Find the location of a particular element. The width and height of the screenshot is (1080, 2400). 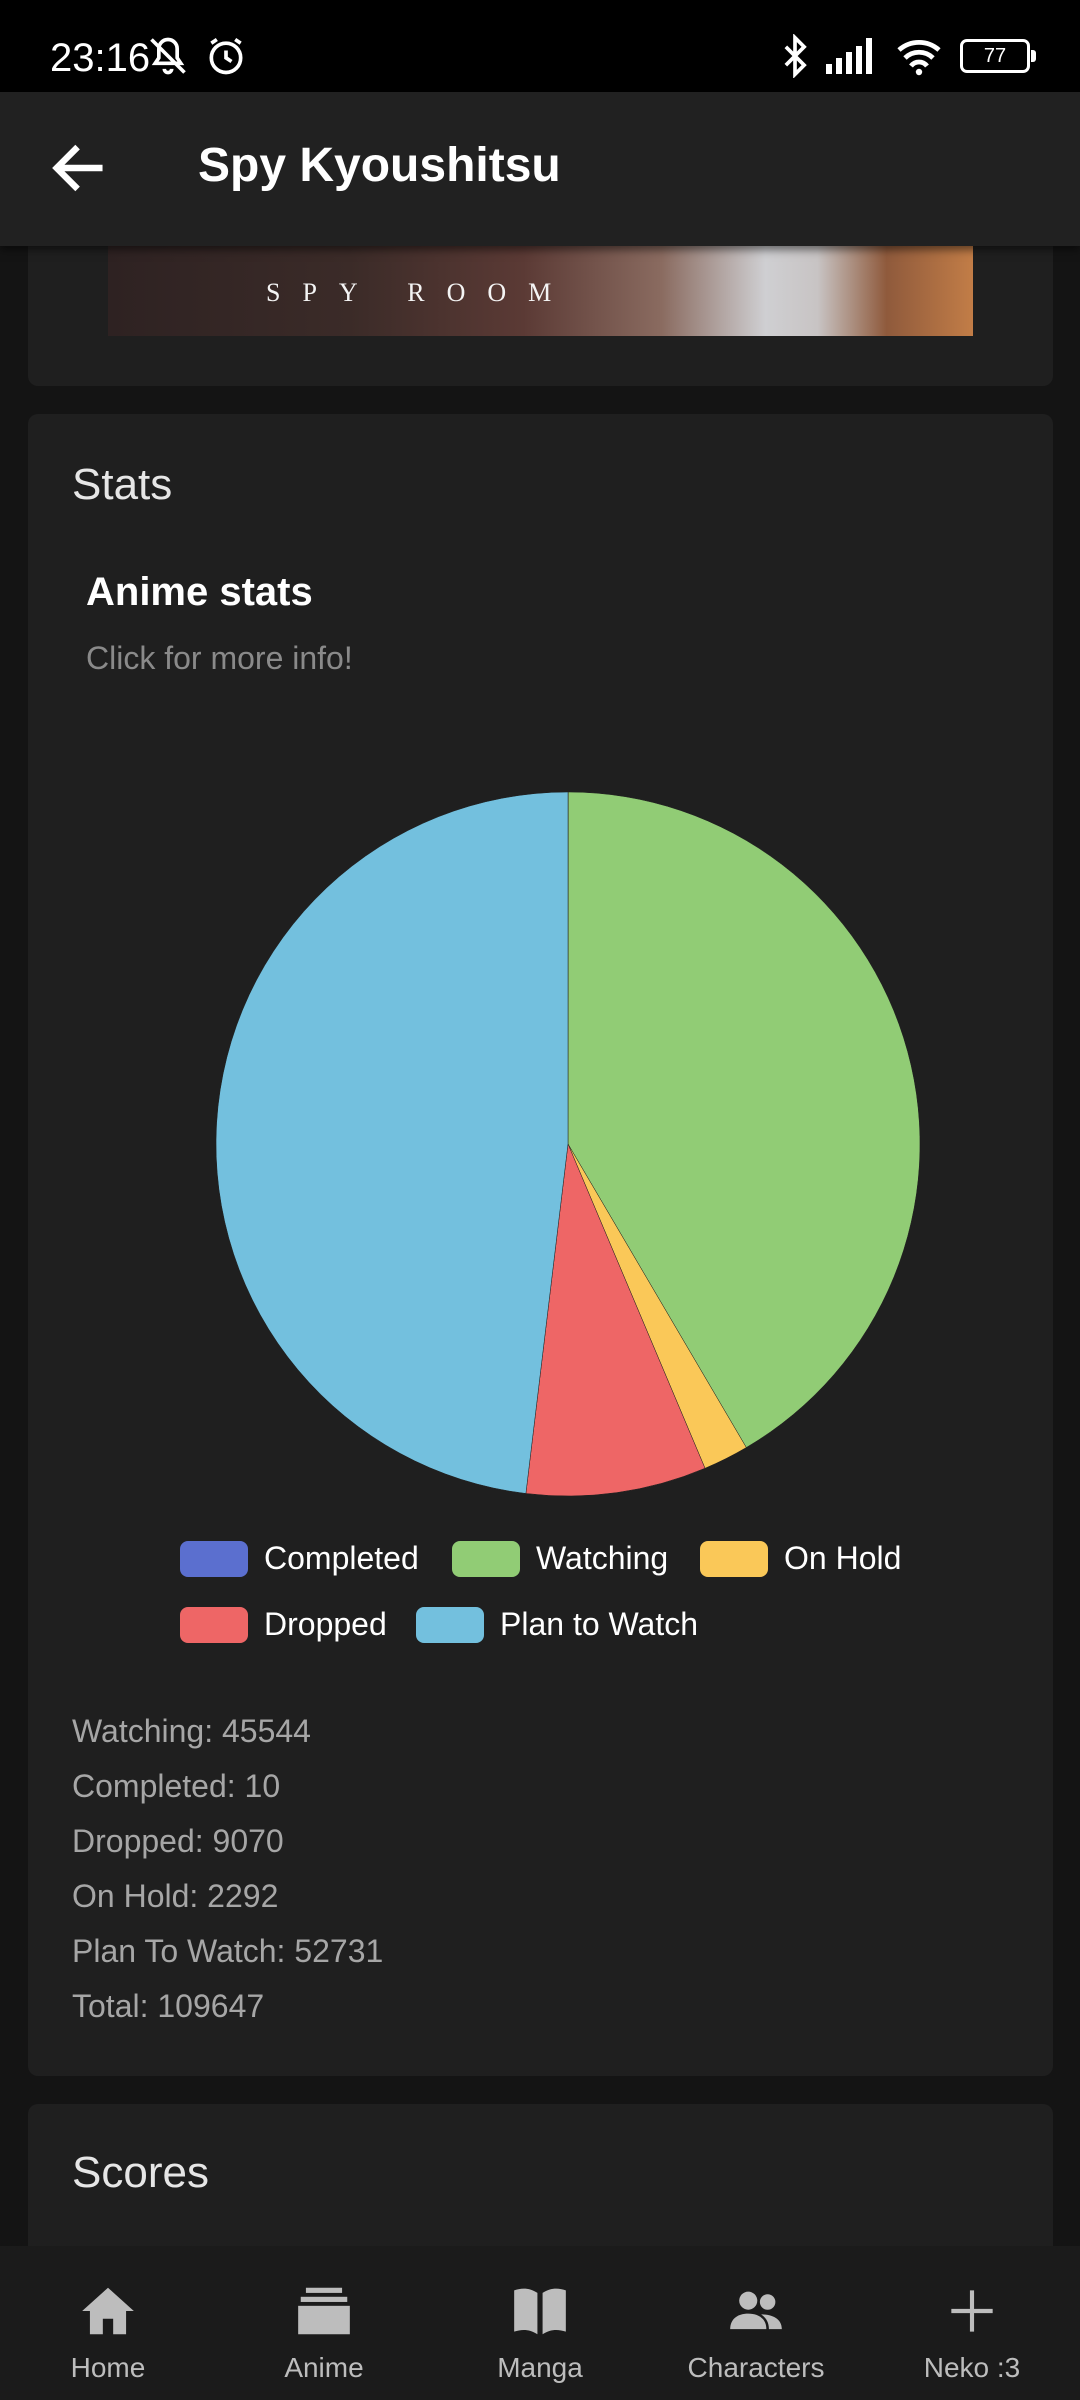

cover-logo-text: SPY ROOM is located at coordinates (420, 292).